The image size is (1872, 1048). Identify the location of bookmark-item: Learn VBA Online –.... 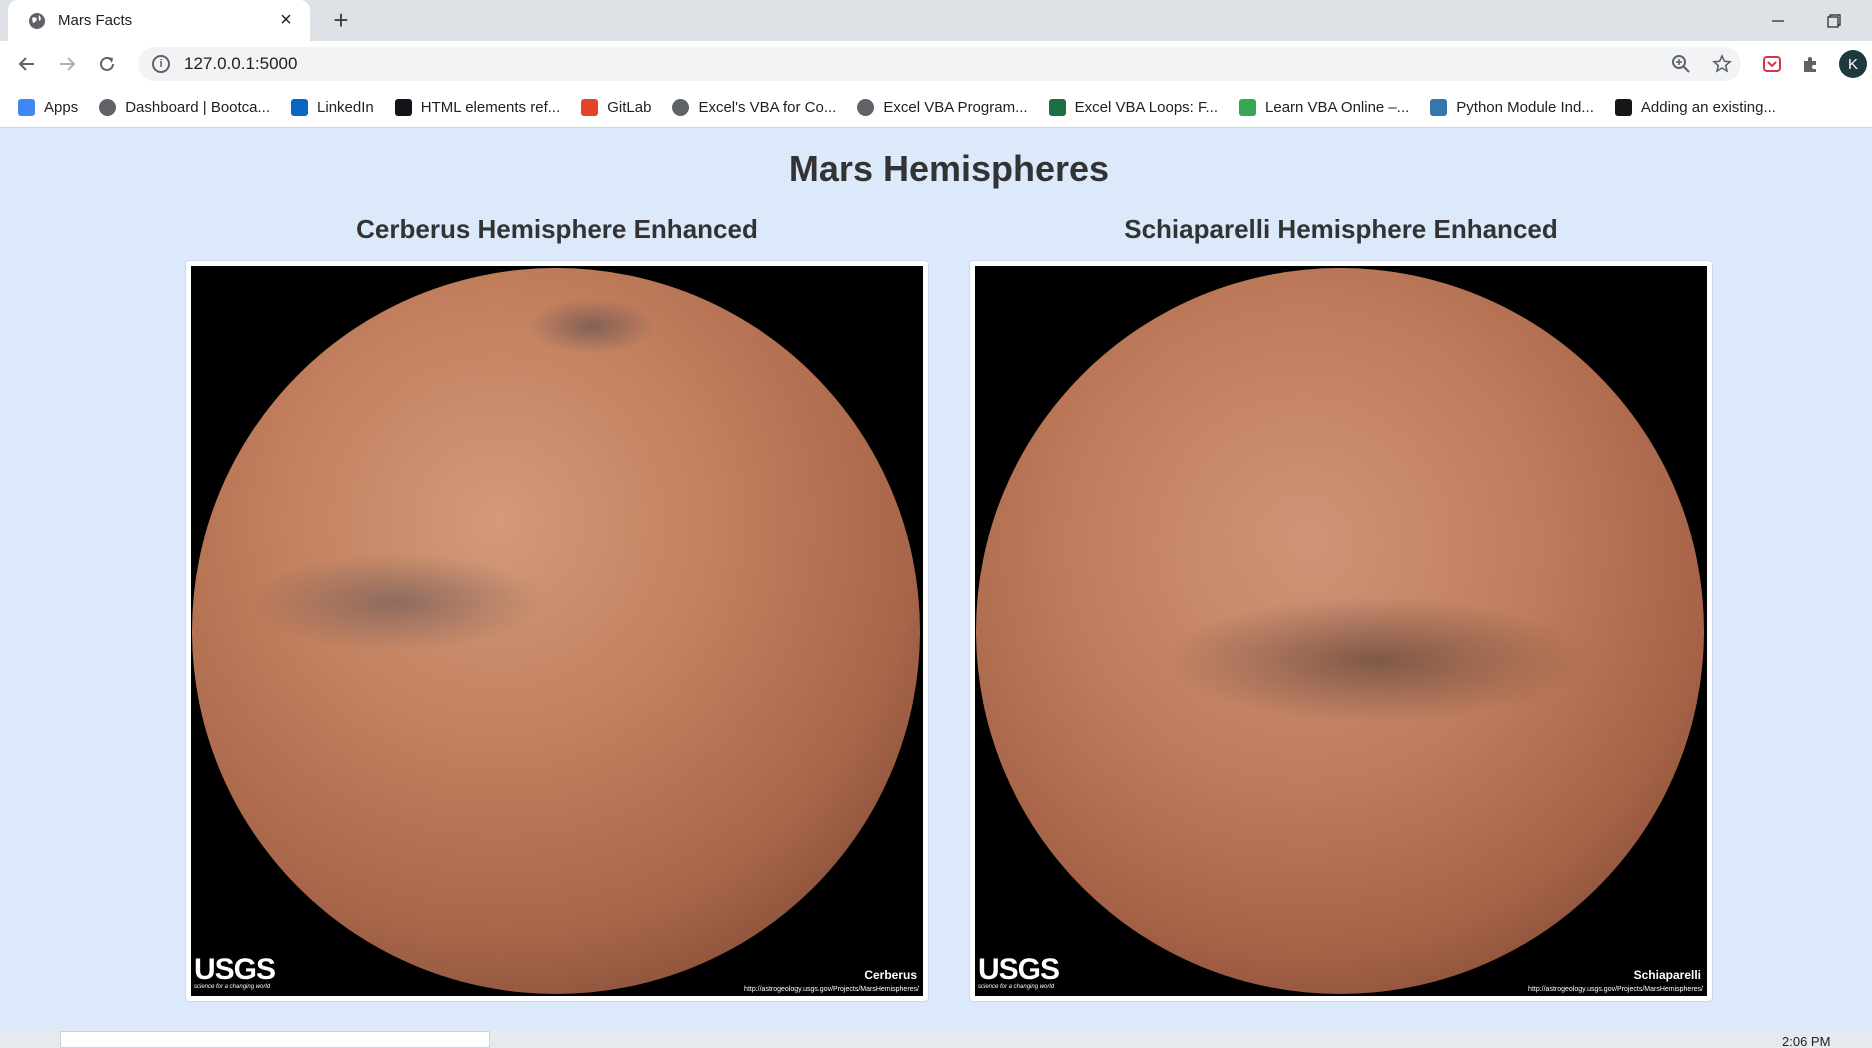
(1324, 107).